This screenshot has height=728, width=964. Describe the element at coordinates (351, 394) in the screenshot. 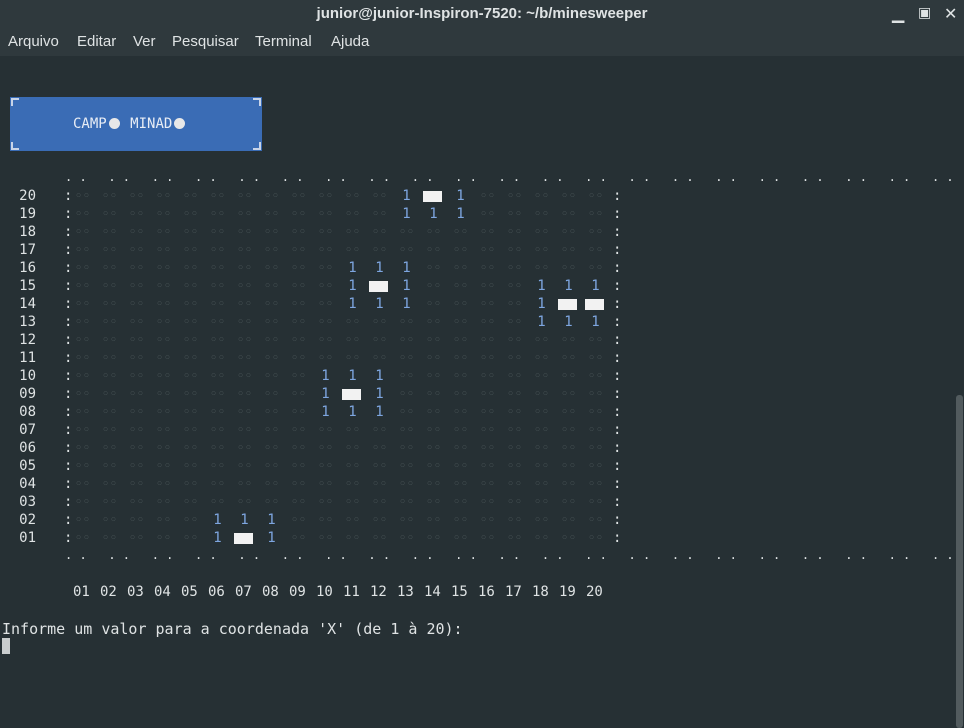

I see `mine-cell` at that location.